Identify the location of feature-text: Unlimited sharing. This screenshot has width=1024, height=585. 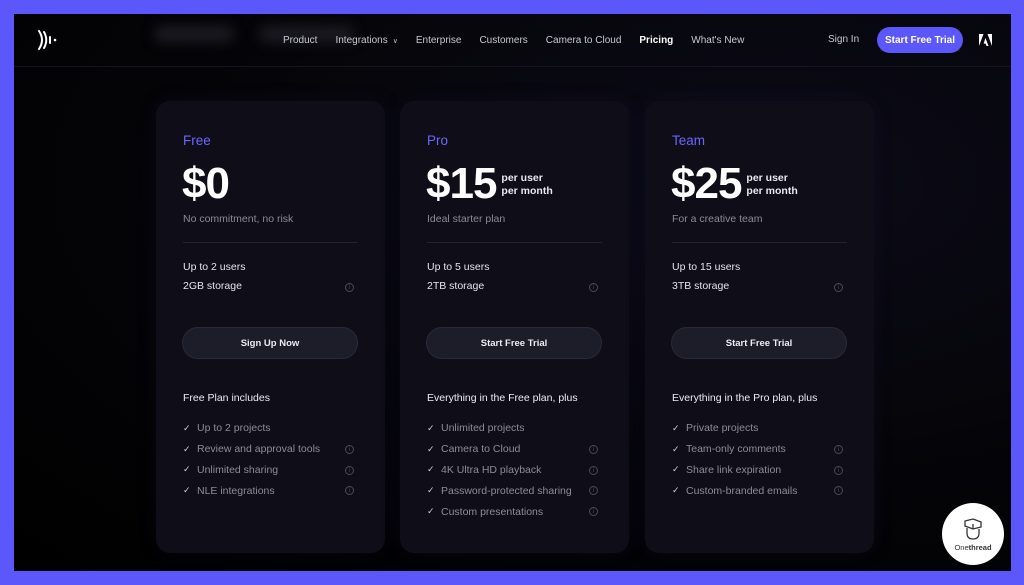
(238, 469).